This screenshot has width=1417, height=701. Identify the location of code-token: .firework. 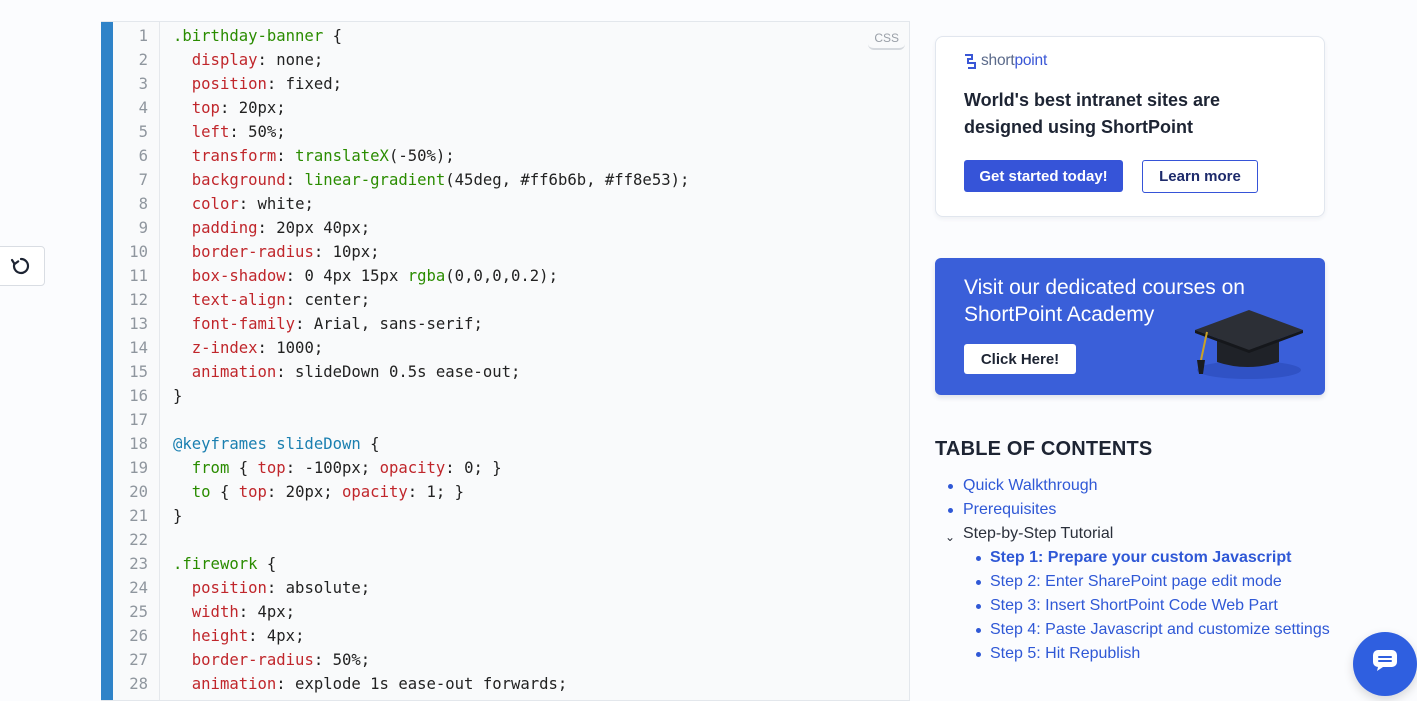
(215, 564).